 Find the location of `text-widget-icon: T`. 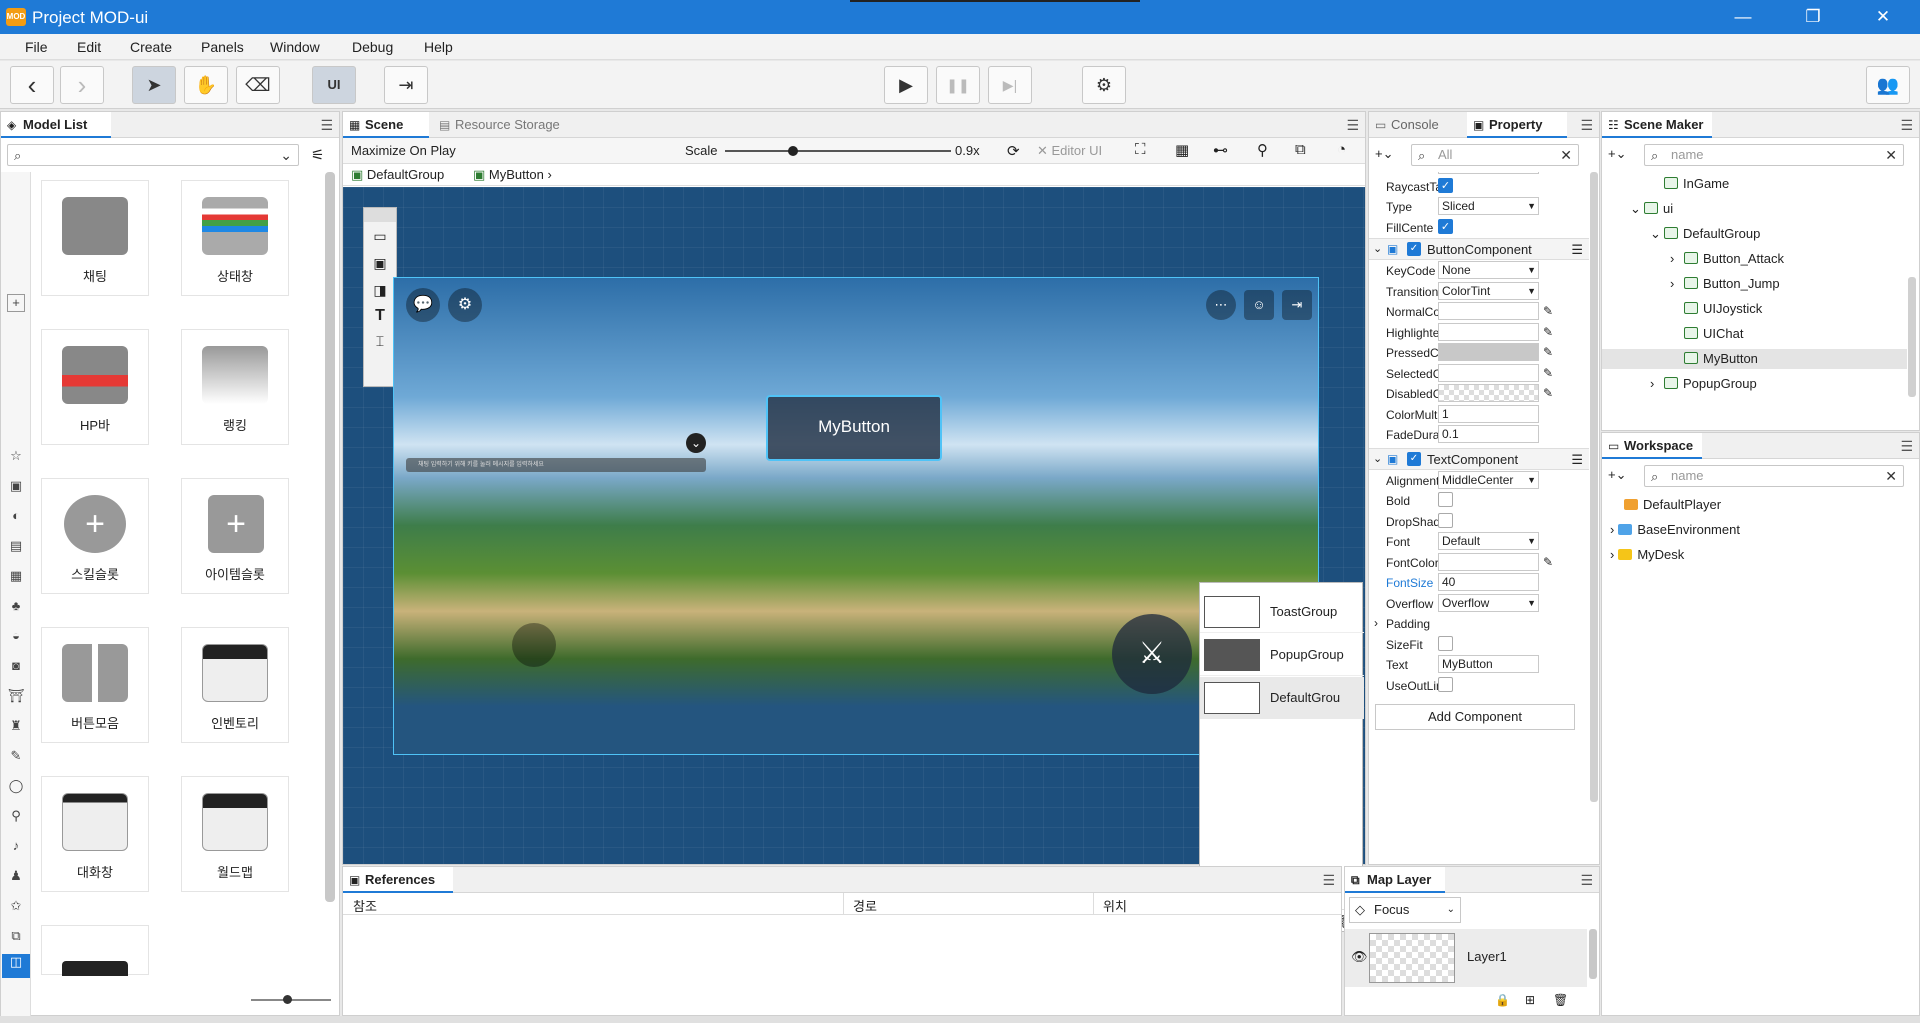

text-widget-icon: T is located at coordinates (380, 316).